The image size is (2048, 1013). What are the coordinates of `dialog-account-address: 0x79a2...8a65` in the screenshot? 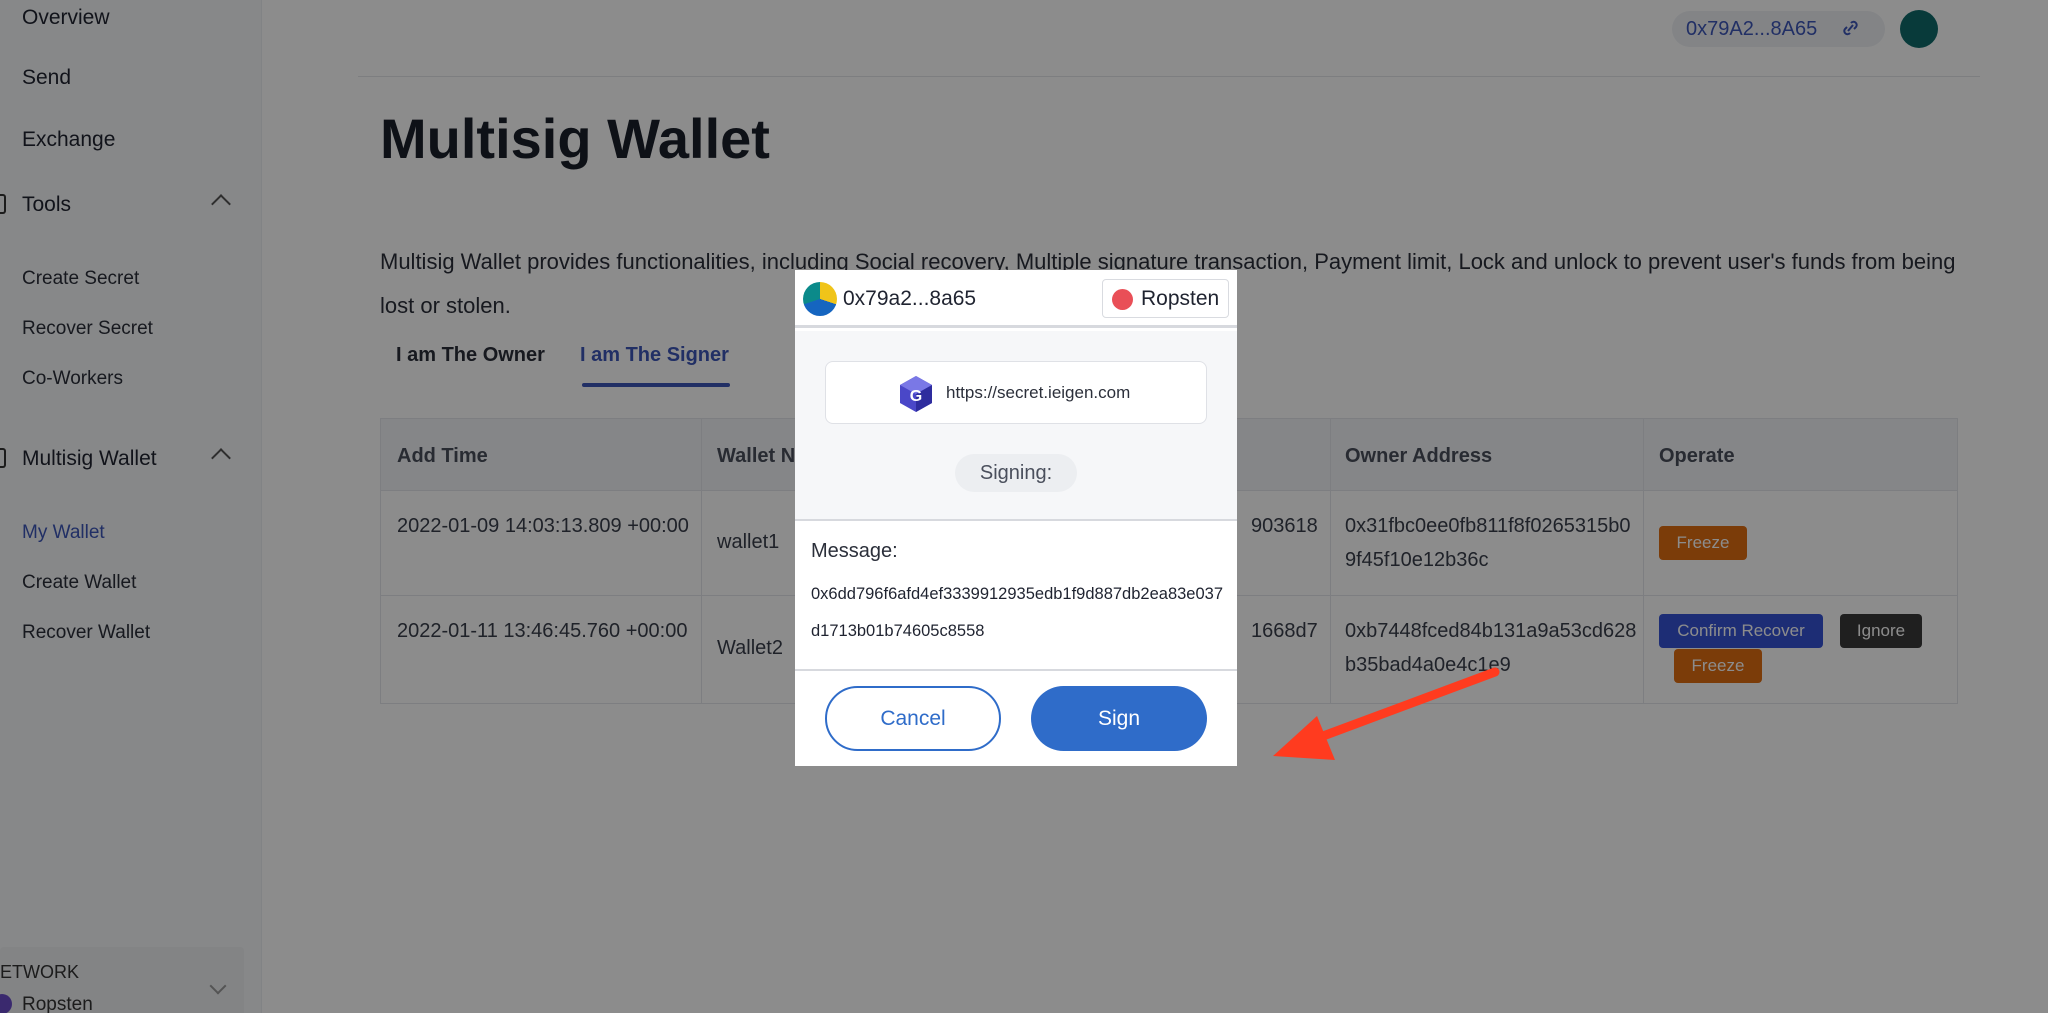 It's located at (910, 298).